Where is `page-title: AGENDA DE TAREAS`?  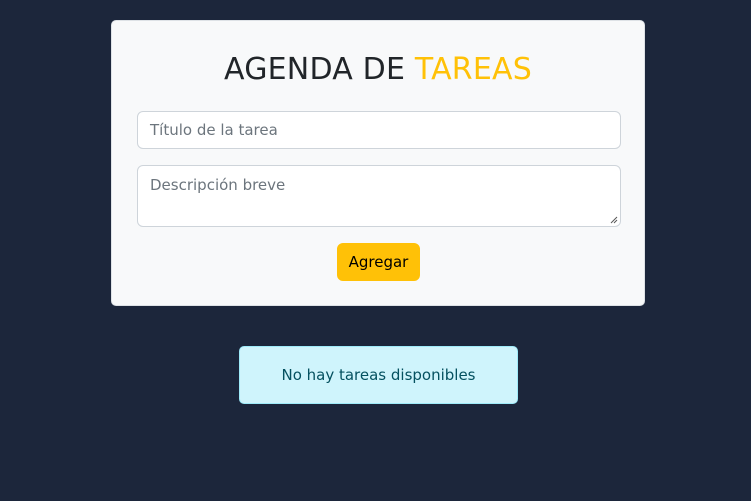
page-title: AGENDA DE TAREAS is located at coordinates (378, 70).